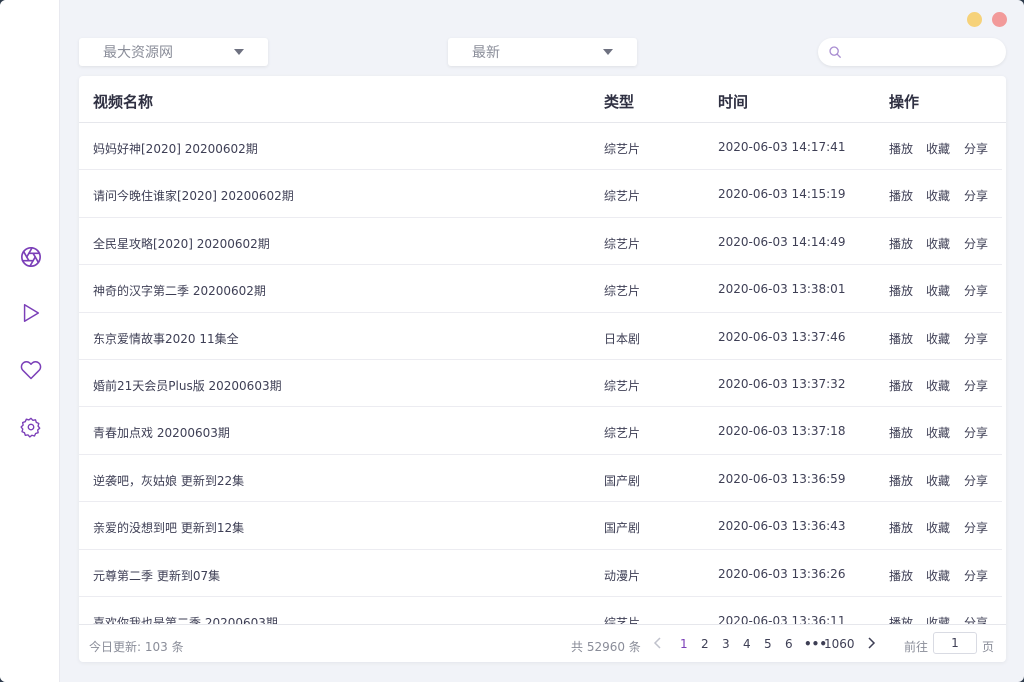  I want to click on cell-time: 2020-06-03 13:37:18, so click(782, 431).